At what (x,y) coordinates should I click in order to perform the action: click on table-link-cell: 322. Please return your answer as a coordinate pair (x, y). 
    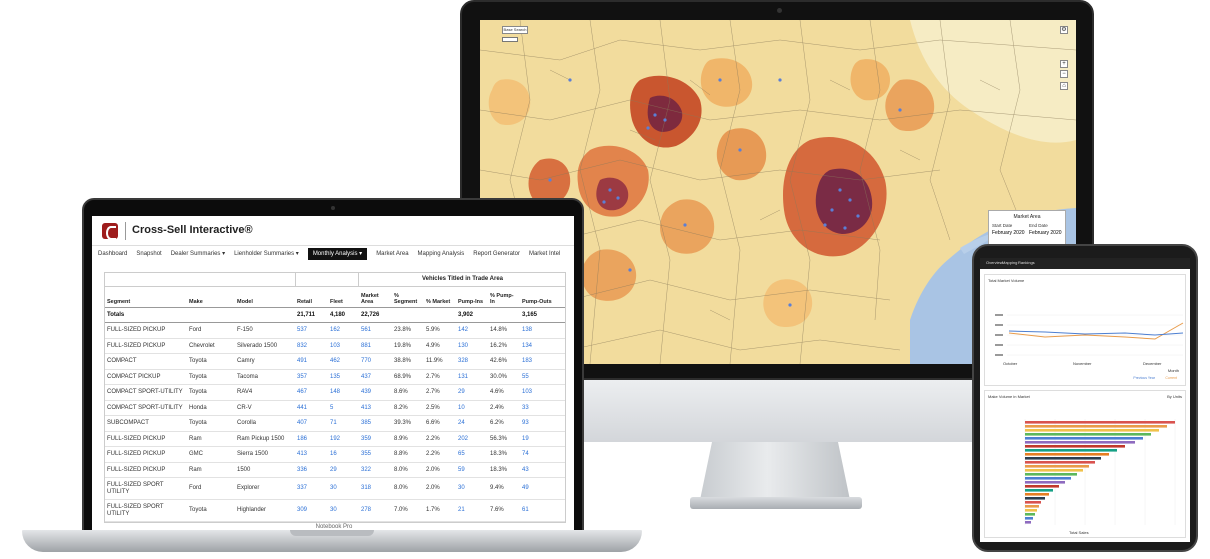
    Looking at the image, I should click on (375, 470).